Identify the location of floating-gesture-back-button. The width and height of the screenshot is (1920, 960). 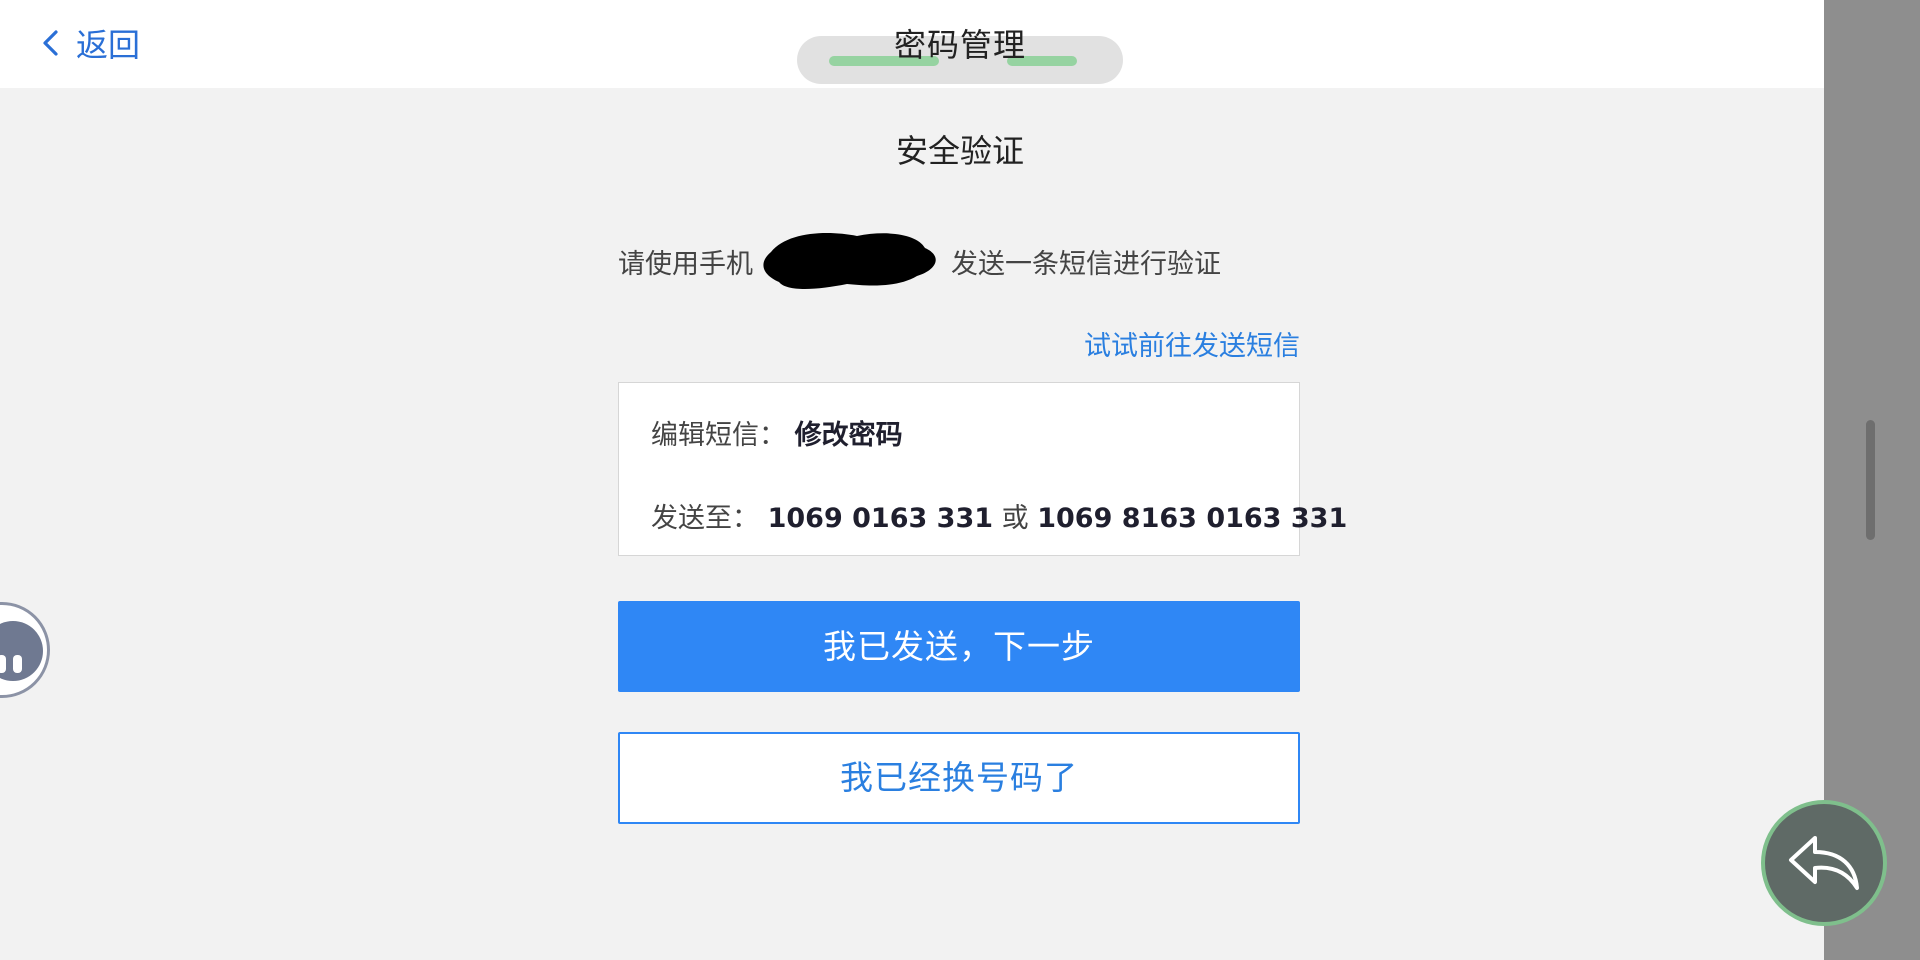
(1824, 863).